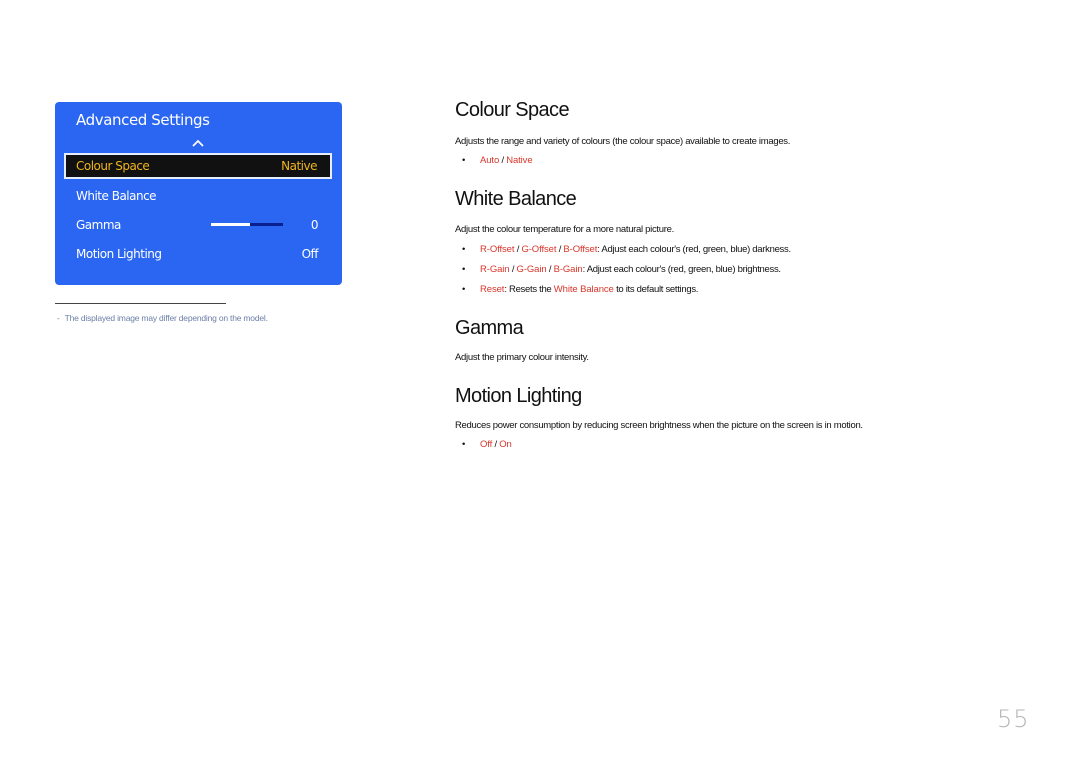 The image size is (1080, 763). What do you see at coordinates (492, 289) in the screenshot?
I see `reset: Reset` at bounding box center [492, 289].